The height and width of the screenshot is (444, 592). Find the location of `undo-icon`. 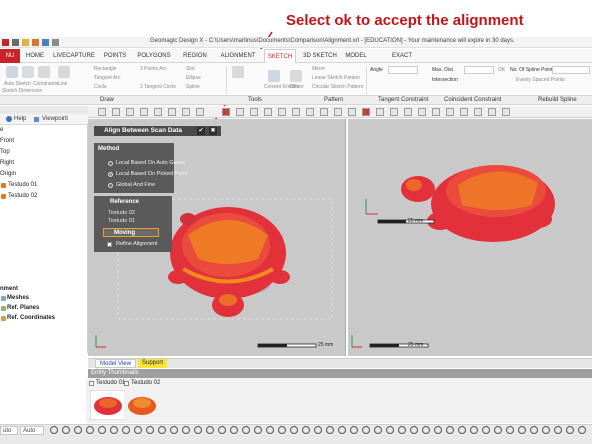

undo-icon is located at coordinates (55, 42).